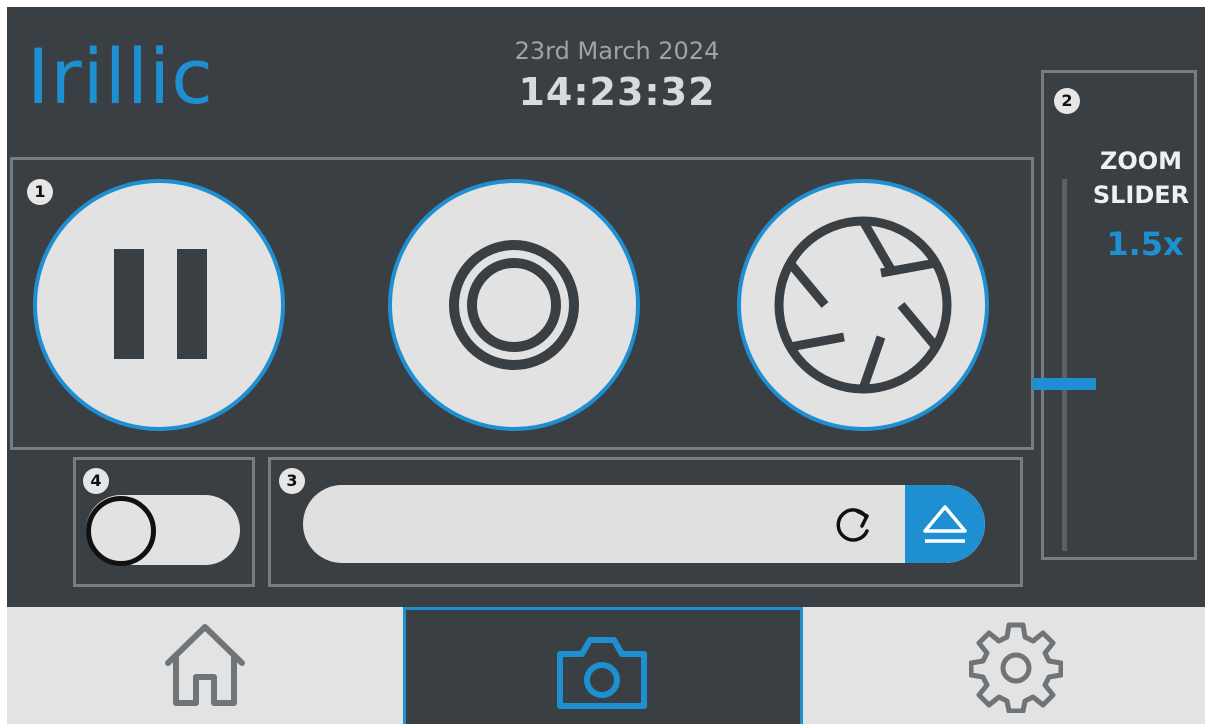 Image resolution: width=1205 pixels, height=724 pixels. I want to click on brand-logo: Irillic, so click(120, 76).